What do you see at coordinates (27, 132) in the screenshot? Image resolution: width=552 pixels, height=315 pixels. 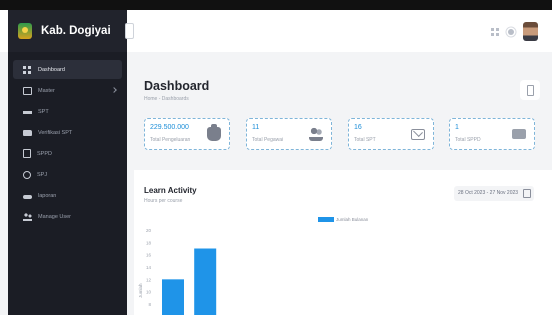 I see `folder-check-icon` at bounding box center [27, 132].